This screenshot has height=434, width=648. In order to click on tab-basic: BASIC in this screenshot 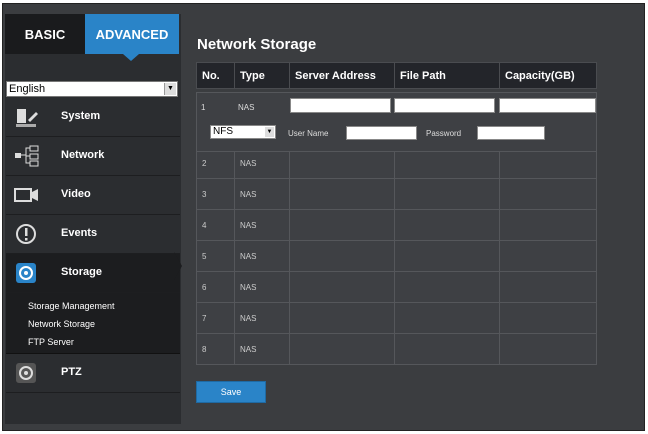, I will do `click(45, 34)`.